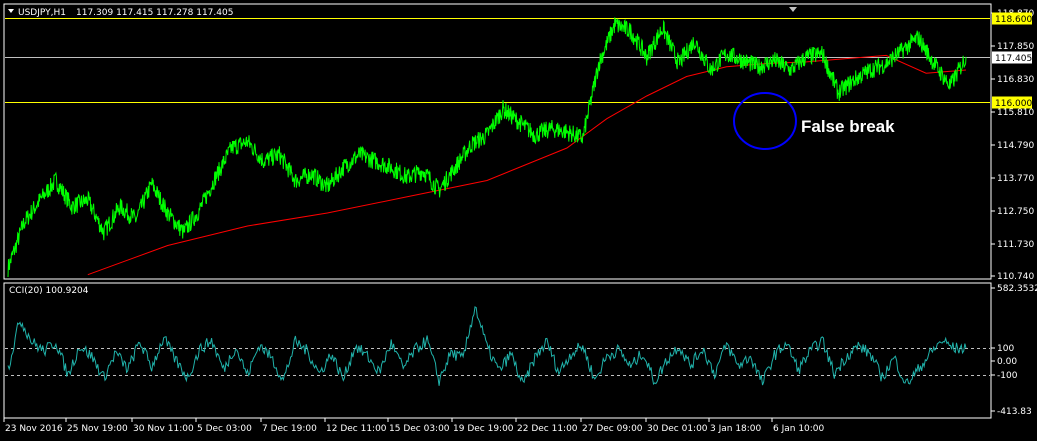  I want to click on false-break-annotation: False break, so click(848, 126).